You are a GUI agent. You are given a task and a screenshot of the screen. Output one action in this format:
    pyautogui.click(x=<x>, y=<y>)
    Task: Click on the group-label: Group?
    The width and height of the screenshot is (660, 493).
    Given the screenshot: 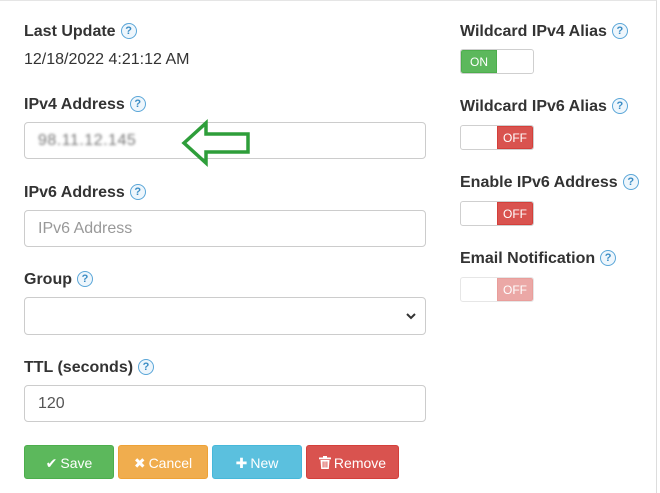 What is the action you would take?
    pyautogui.click(x=58, y=280)
    